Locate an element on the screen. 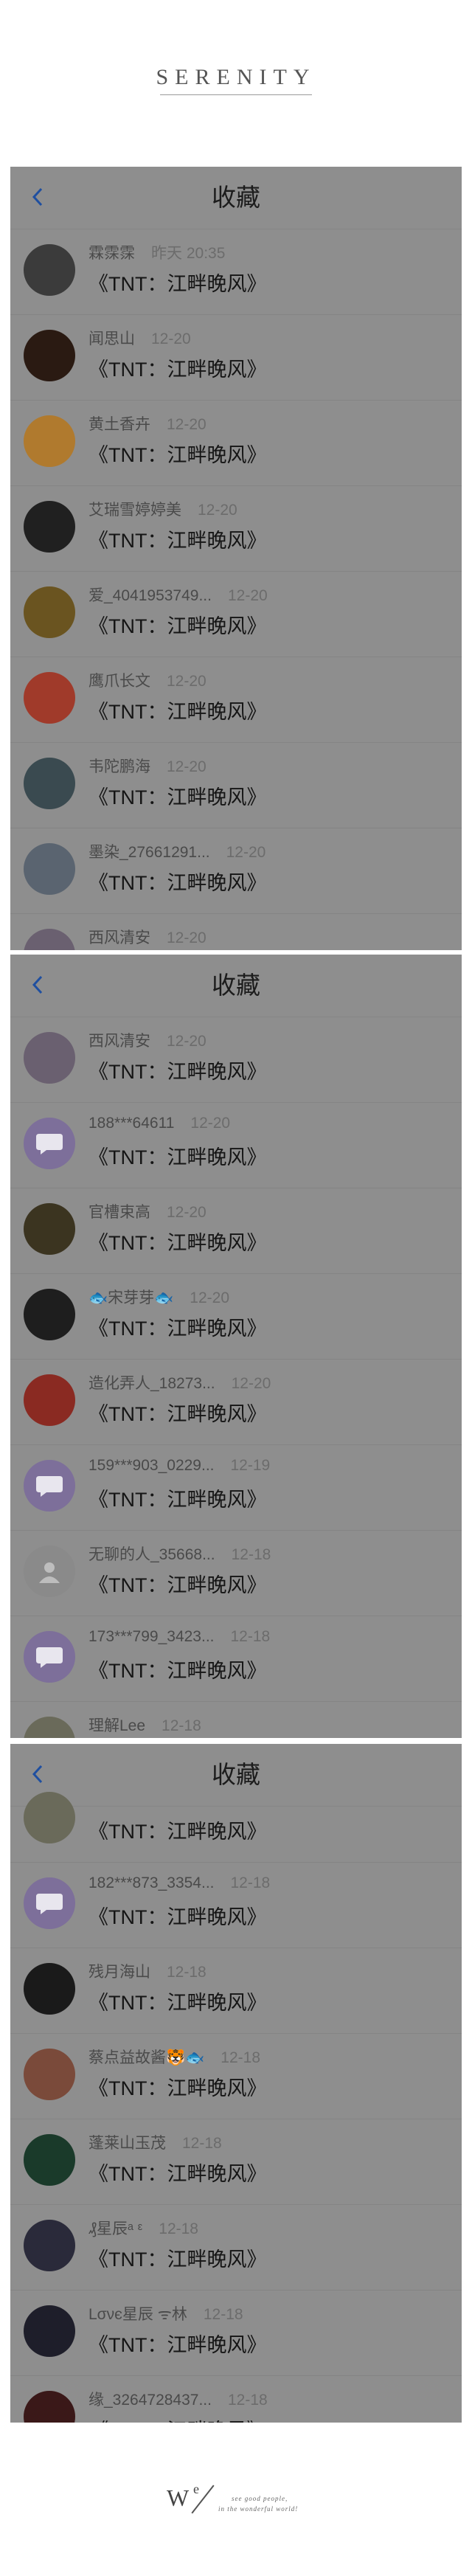 The width and height of the screenshot is (472, 2576). user-name: 黄土香卉 is located at coordinates (119, 425).